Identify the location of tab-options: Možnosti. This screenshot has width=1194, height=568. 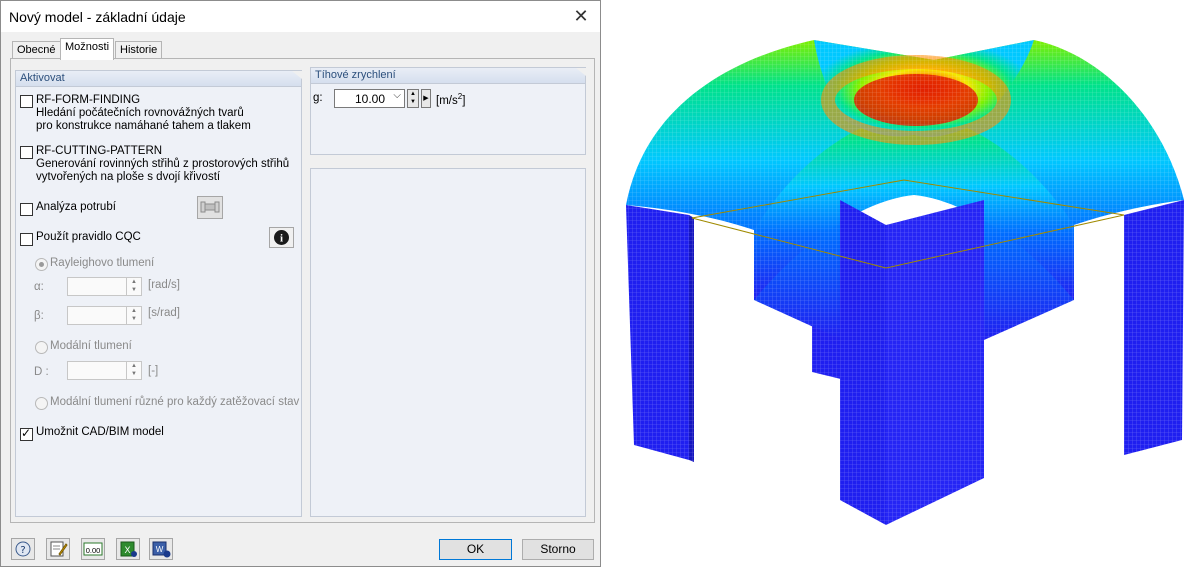
(87, 49).